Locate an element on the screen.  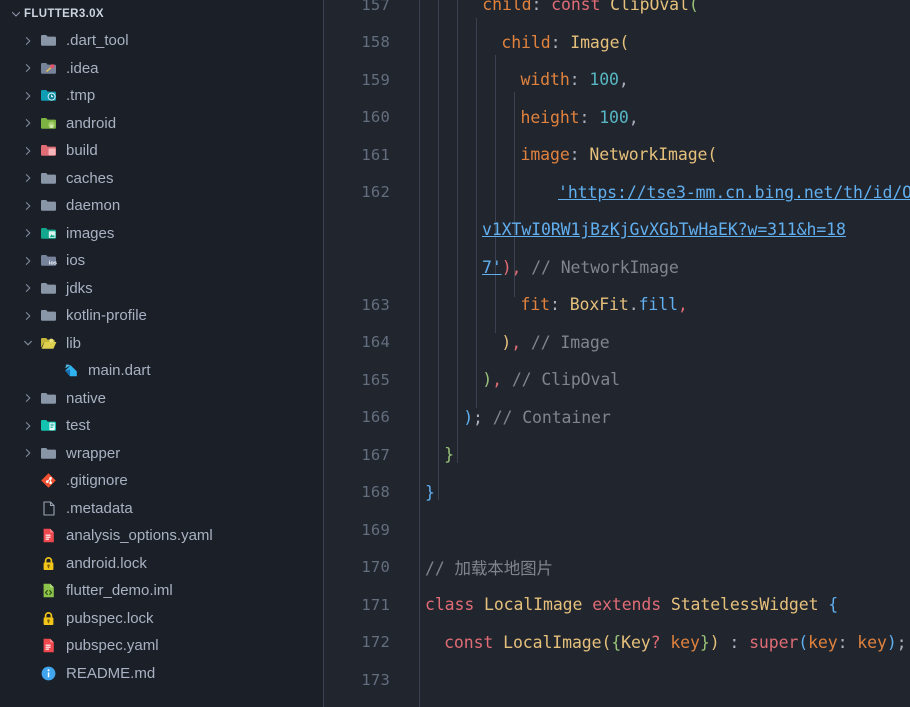
chevron-down-icon is located at coordinates (31, 343).